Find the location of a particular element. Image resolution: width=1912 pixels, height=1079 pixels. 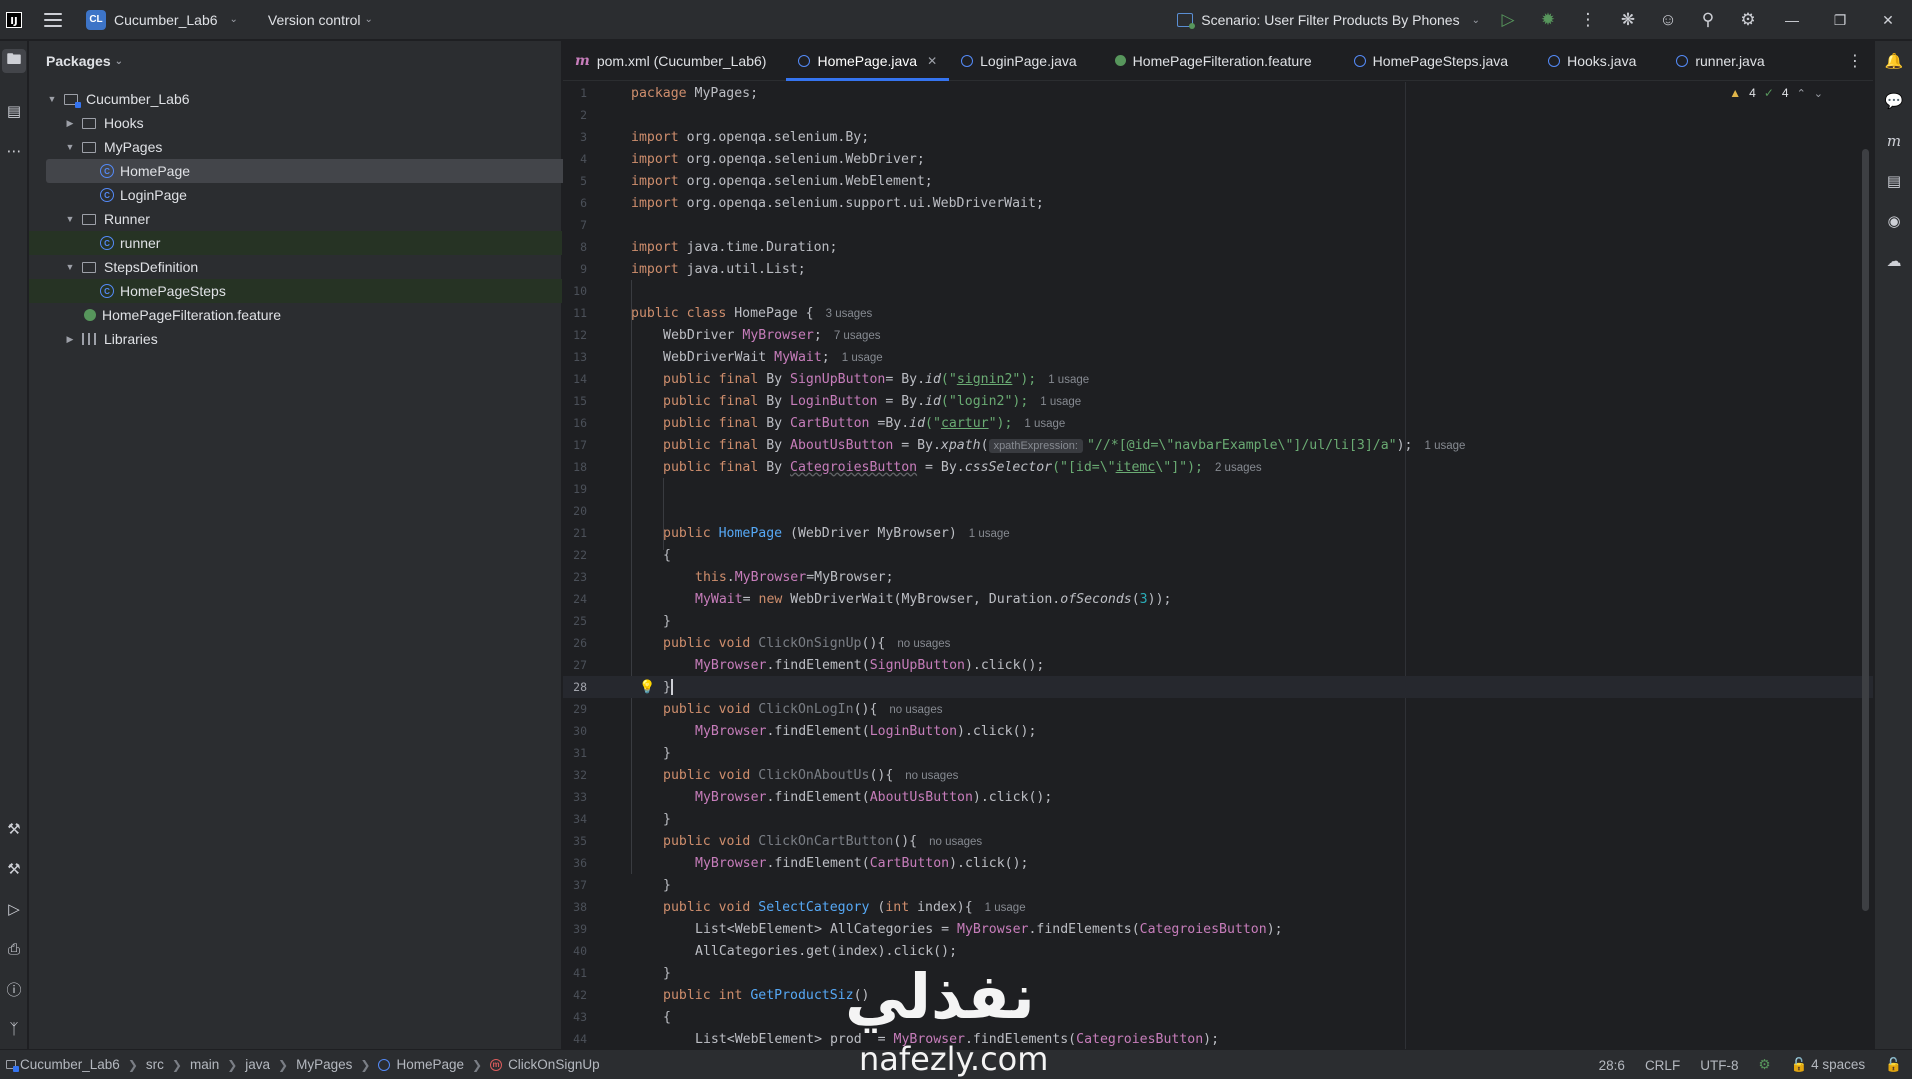

more-tools-icon: ⋯ is located at coordinates (14, 151).